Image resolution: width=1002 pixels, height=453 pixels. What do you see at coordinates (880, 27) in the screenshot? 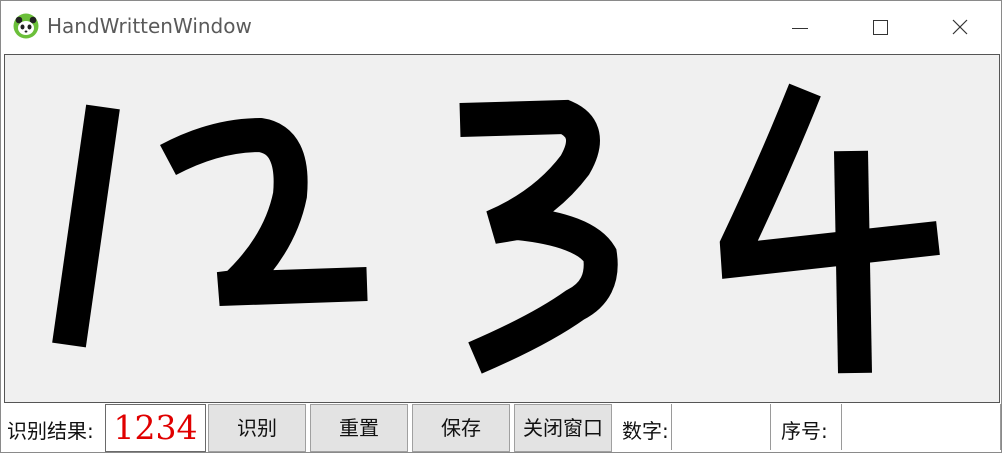
I see `maximize-button` at bounding box center [880, 27].